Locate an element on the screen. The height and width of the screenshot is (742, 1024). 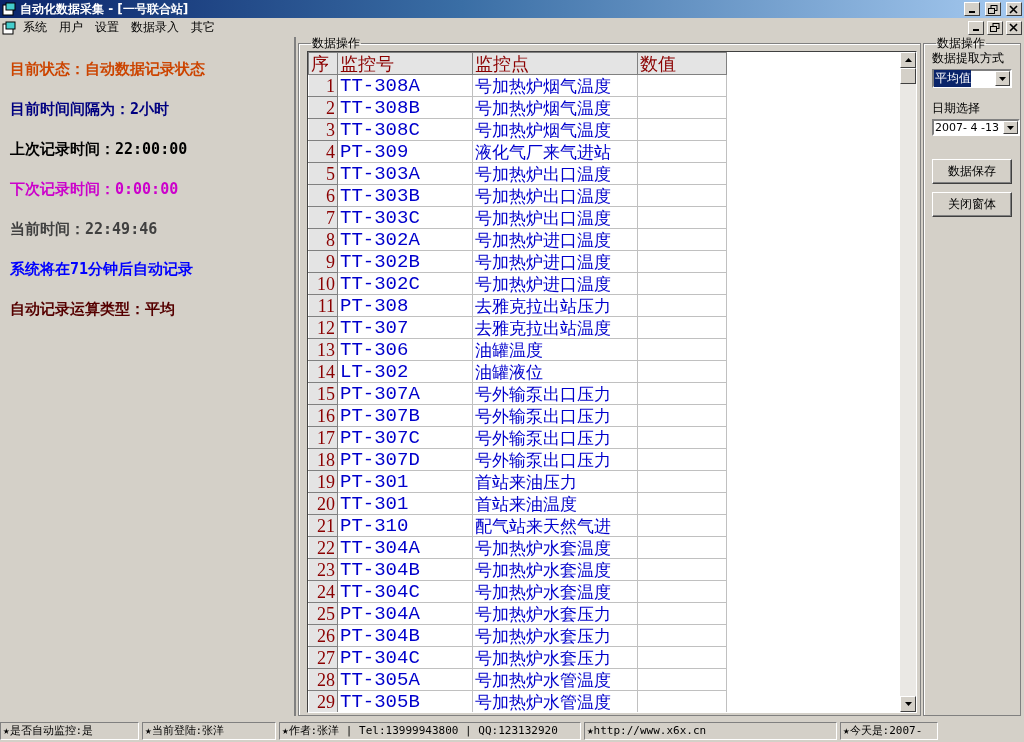
column-header: 数值 is located at coordinates (682, 63).